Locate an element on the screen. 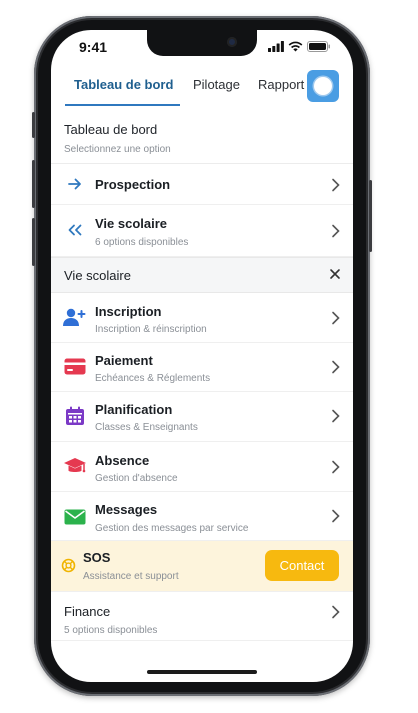  side-button-volume-down is located at coordinates (33, 242).